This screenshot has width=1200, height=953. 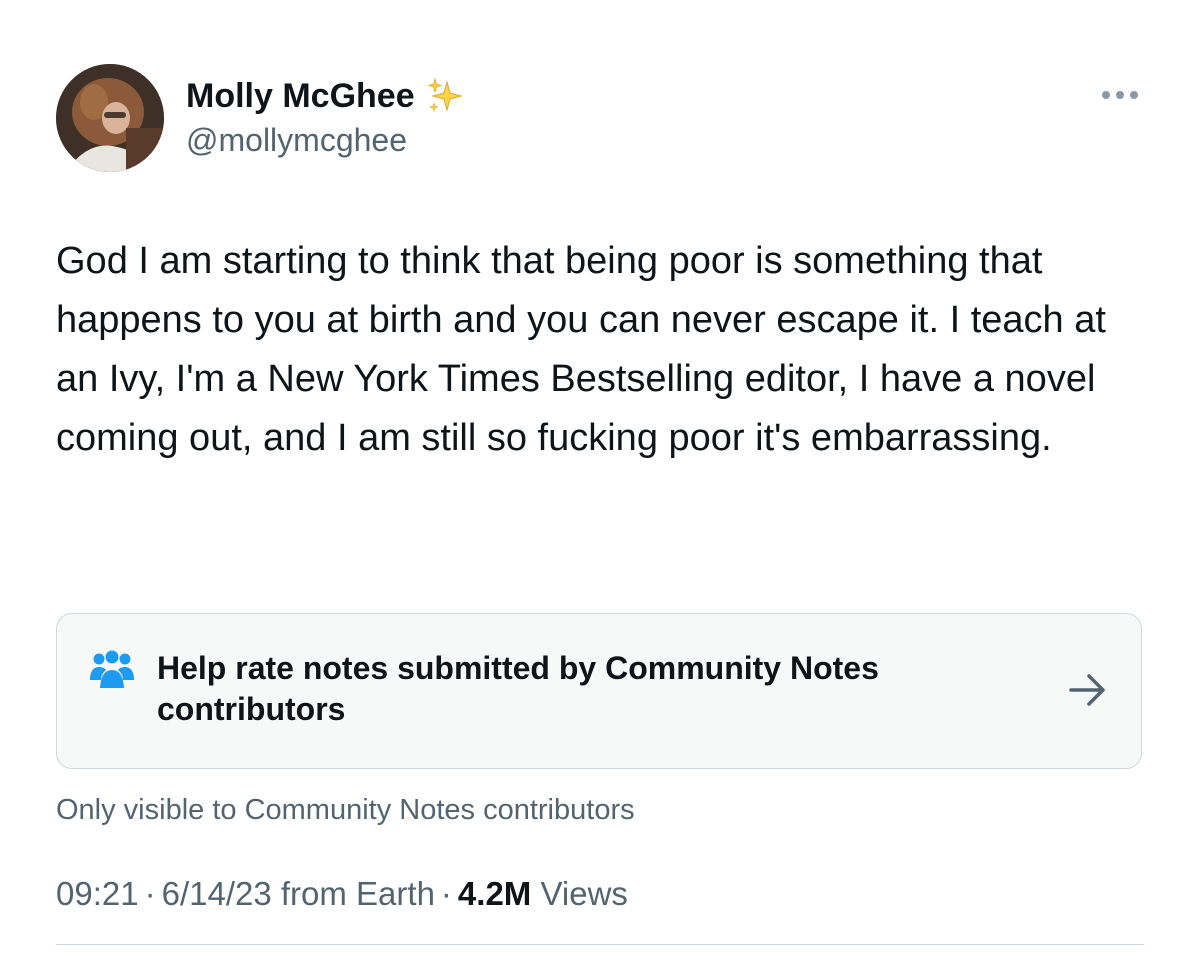 I want to click on more-icon, so click(x=1120, y=95).